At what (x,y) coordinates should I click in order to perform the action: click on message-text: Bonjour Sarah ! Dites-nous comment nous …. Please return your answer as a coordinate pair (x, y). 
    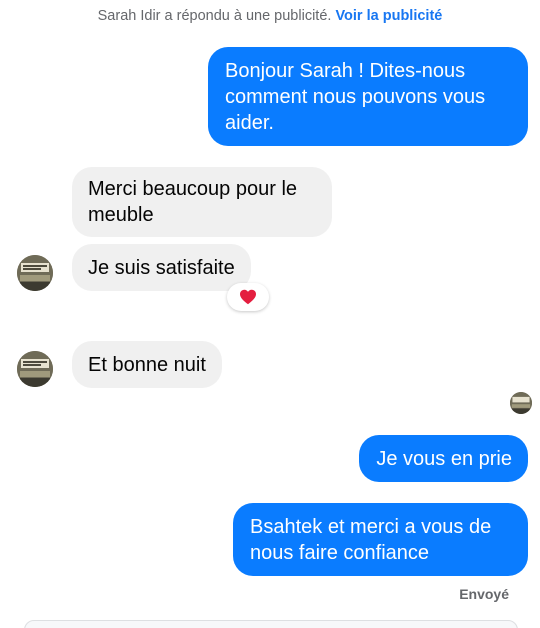
    Looking at the image, I should click on (355, 97).